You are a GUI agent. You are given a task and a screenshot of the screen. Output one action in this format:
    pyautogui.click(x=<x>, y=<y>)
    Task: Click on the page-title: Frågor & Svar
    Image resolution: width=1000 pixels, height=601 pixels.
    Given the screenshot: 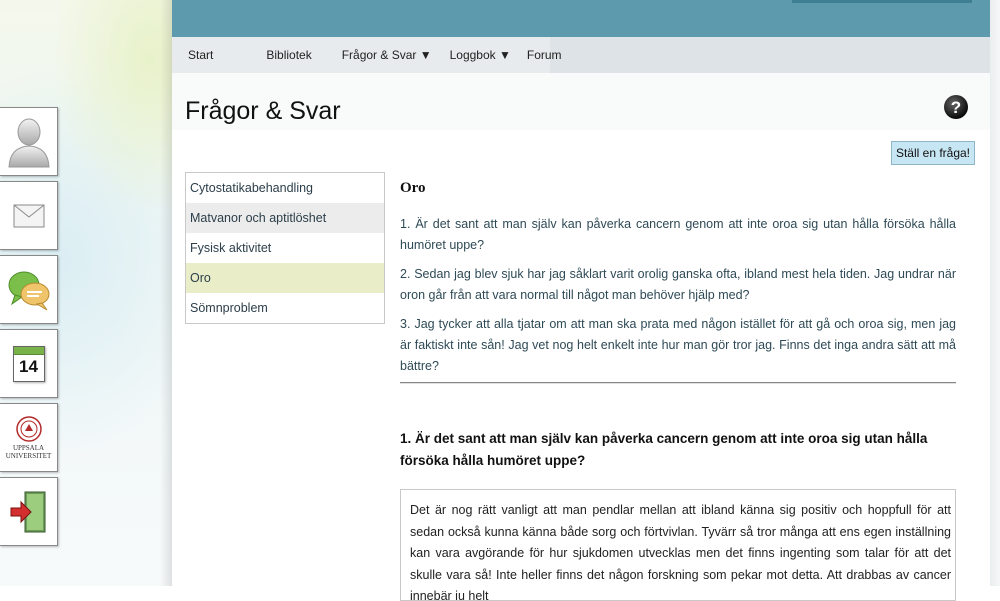 What is the action you would take?
    pyautogui.click(x=263, y=111)
    